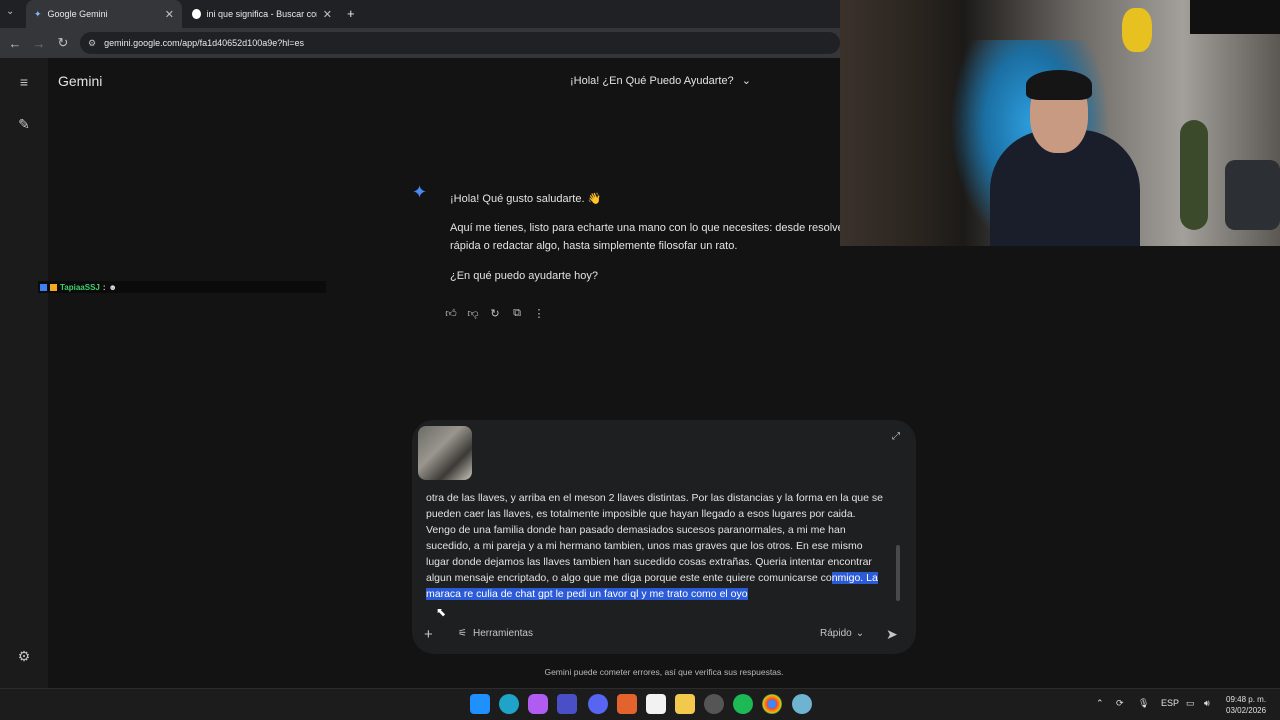  Describe the element at coordinates (526, 199) in the screenshot. I see `response-greeting: ¡Hola! Qué gusto saludarte. 👋` at that location.